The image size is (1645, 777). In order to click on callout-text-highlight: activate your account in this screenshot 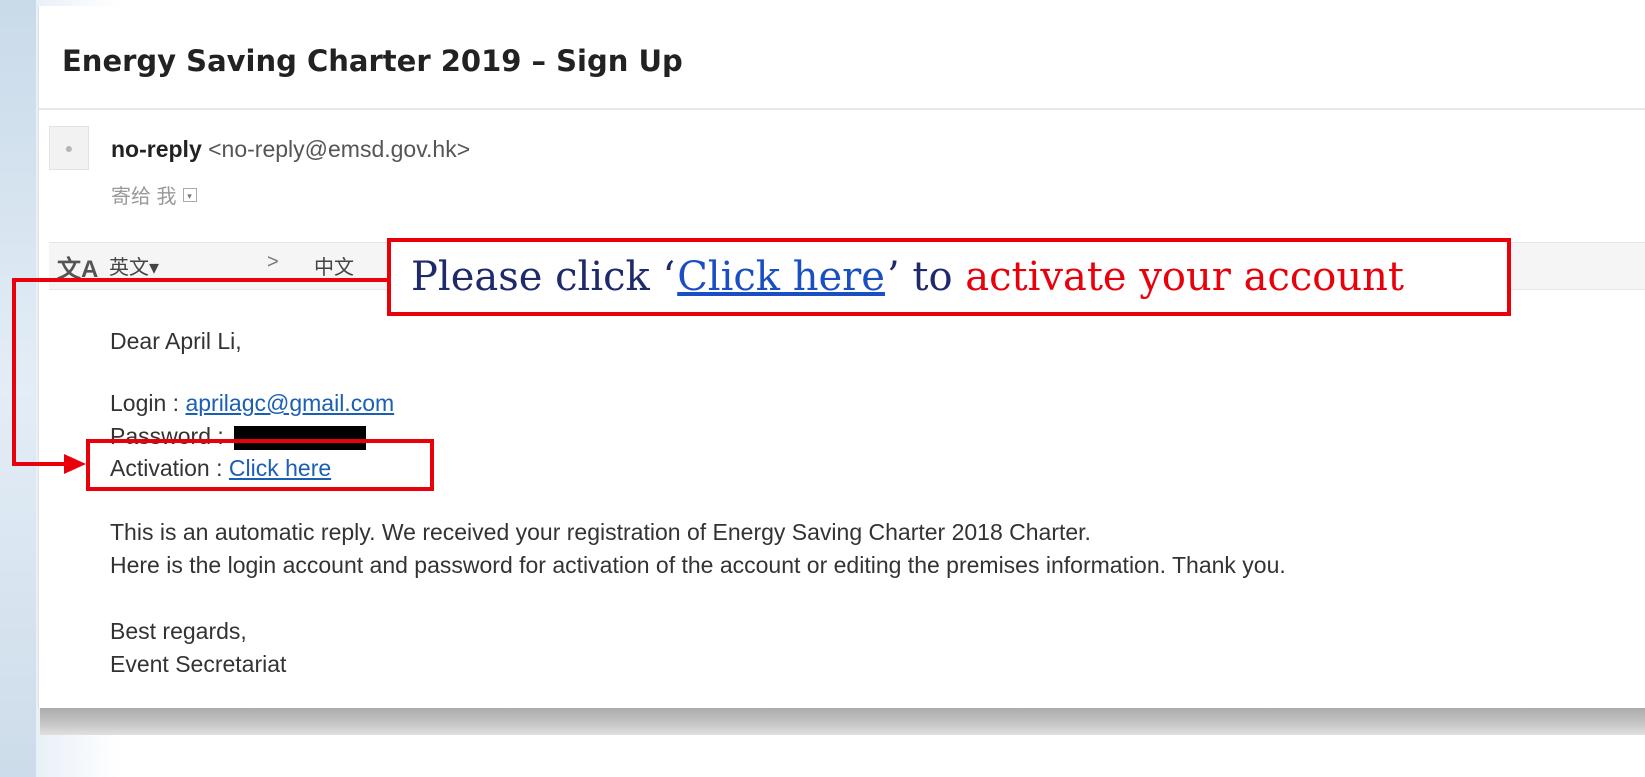, I will do `click(1184, 277)`.